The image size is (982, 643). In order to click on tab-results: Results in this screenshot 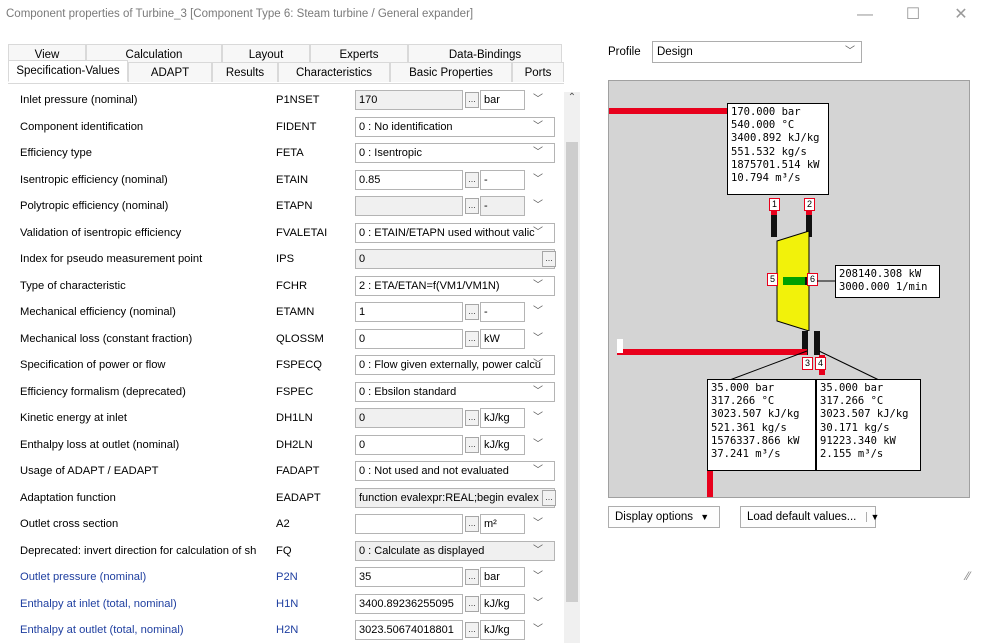, I will do `click(245, 72)`.